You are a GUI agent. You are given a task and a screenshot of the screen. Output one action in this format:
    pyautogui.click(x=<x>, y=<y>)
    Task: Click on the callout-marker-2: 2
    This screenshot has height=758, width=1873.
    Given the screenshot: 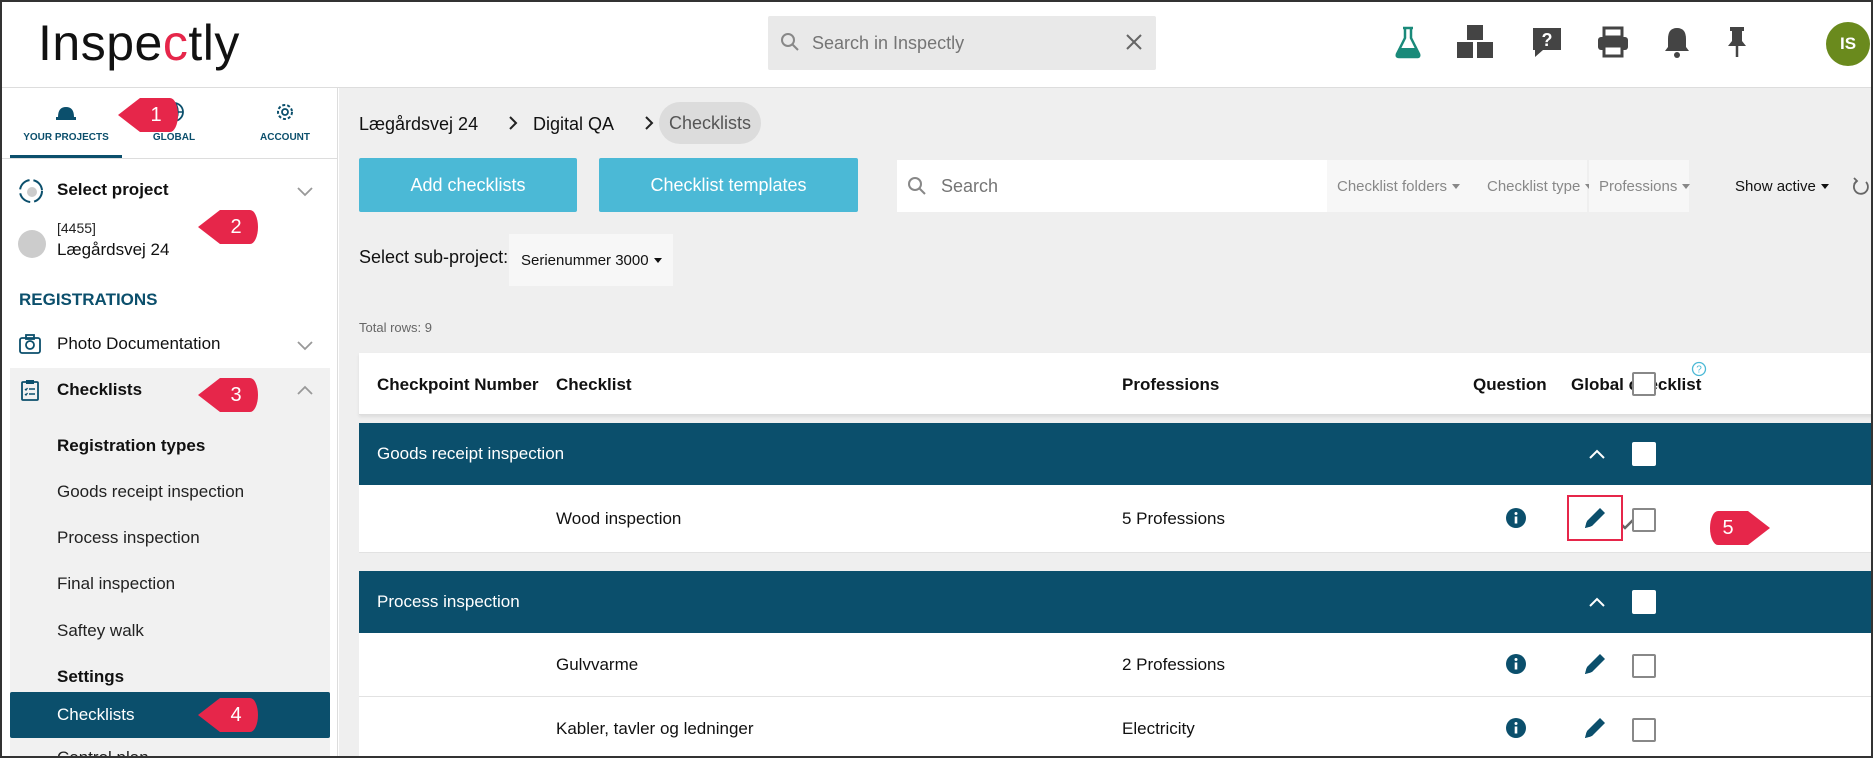 What is the action you would take?
    pyautogui.click(x=228, y=227)
    